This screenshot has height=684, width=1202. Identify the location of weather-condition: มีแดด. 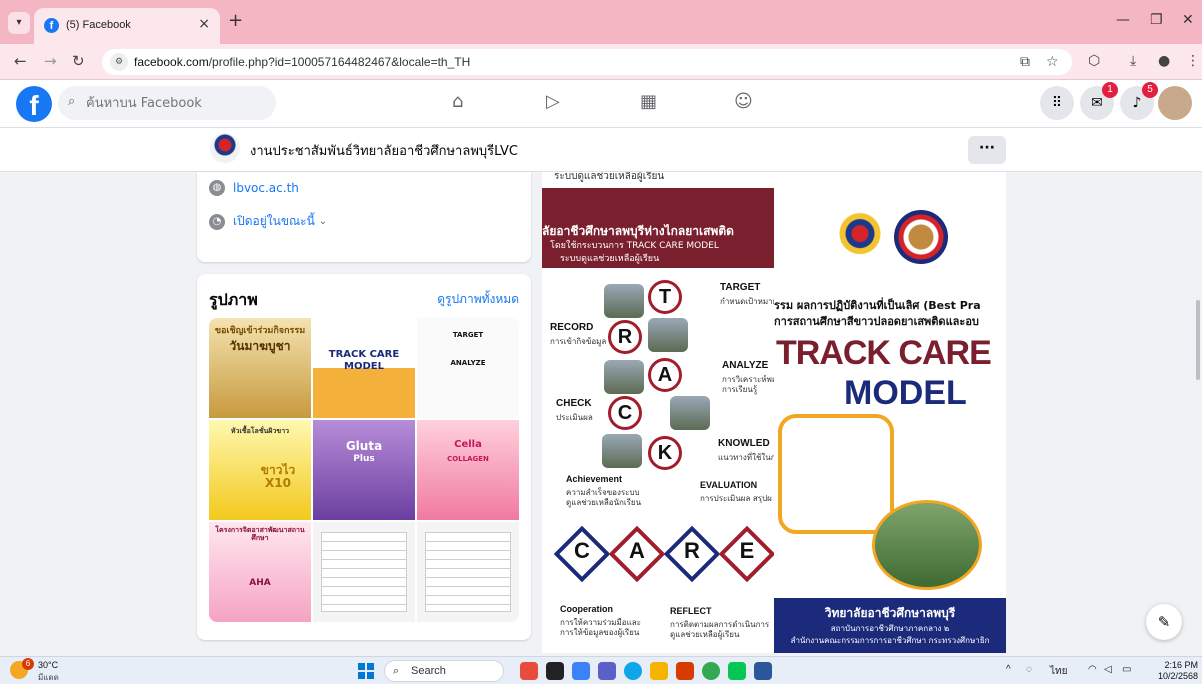
(48, 677).